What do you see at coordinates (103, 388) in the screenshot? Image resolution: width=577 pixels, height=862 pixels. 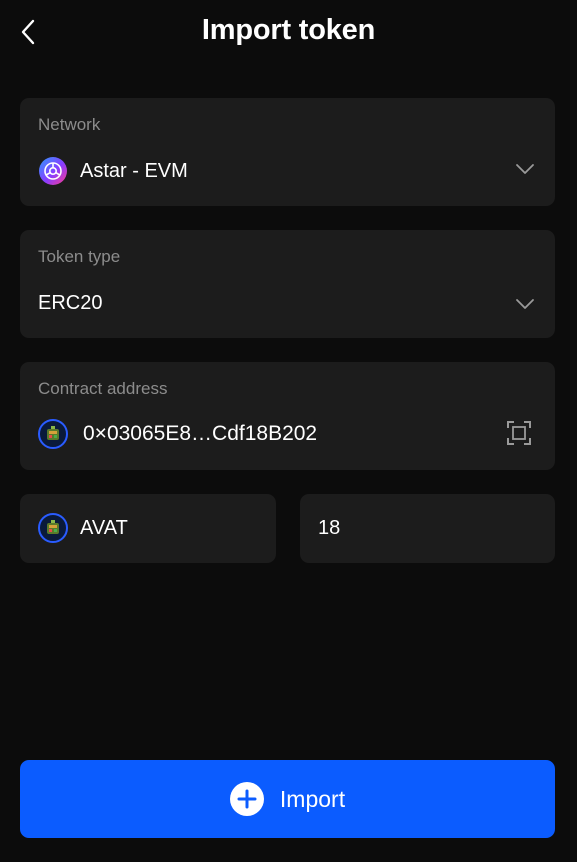 I see `contract-address-label: Contract address` at bounding box center [103, 388].